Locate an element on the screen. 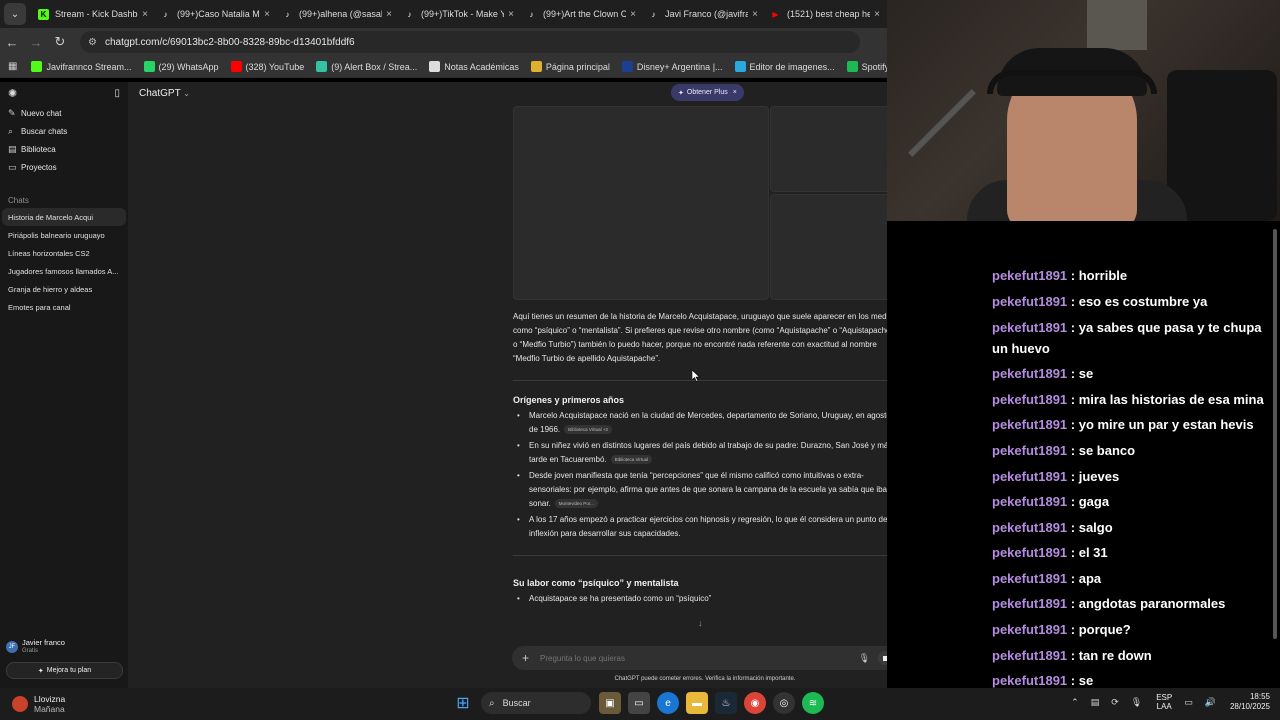 The height and width of the screenshot is (720, 1280). taskbar-search: ⌕ Buscar is located at coordinates (536, 703).